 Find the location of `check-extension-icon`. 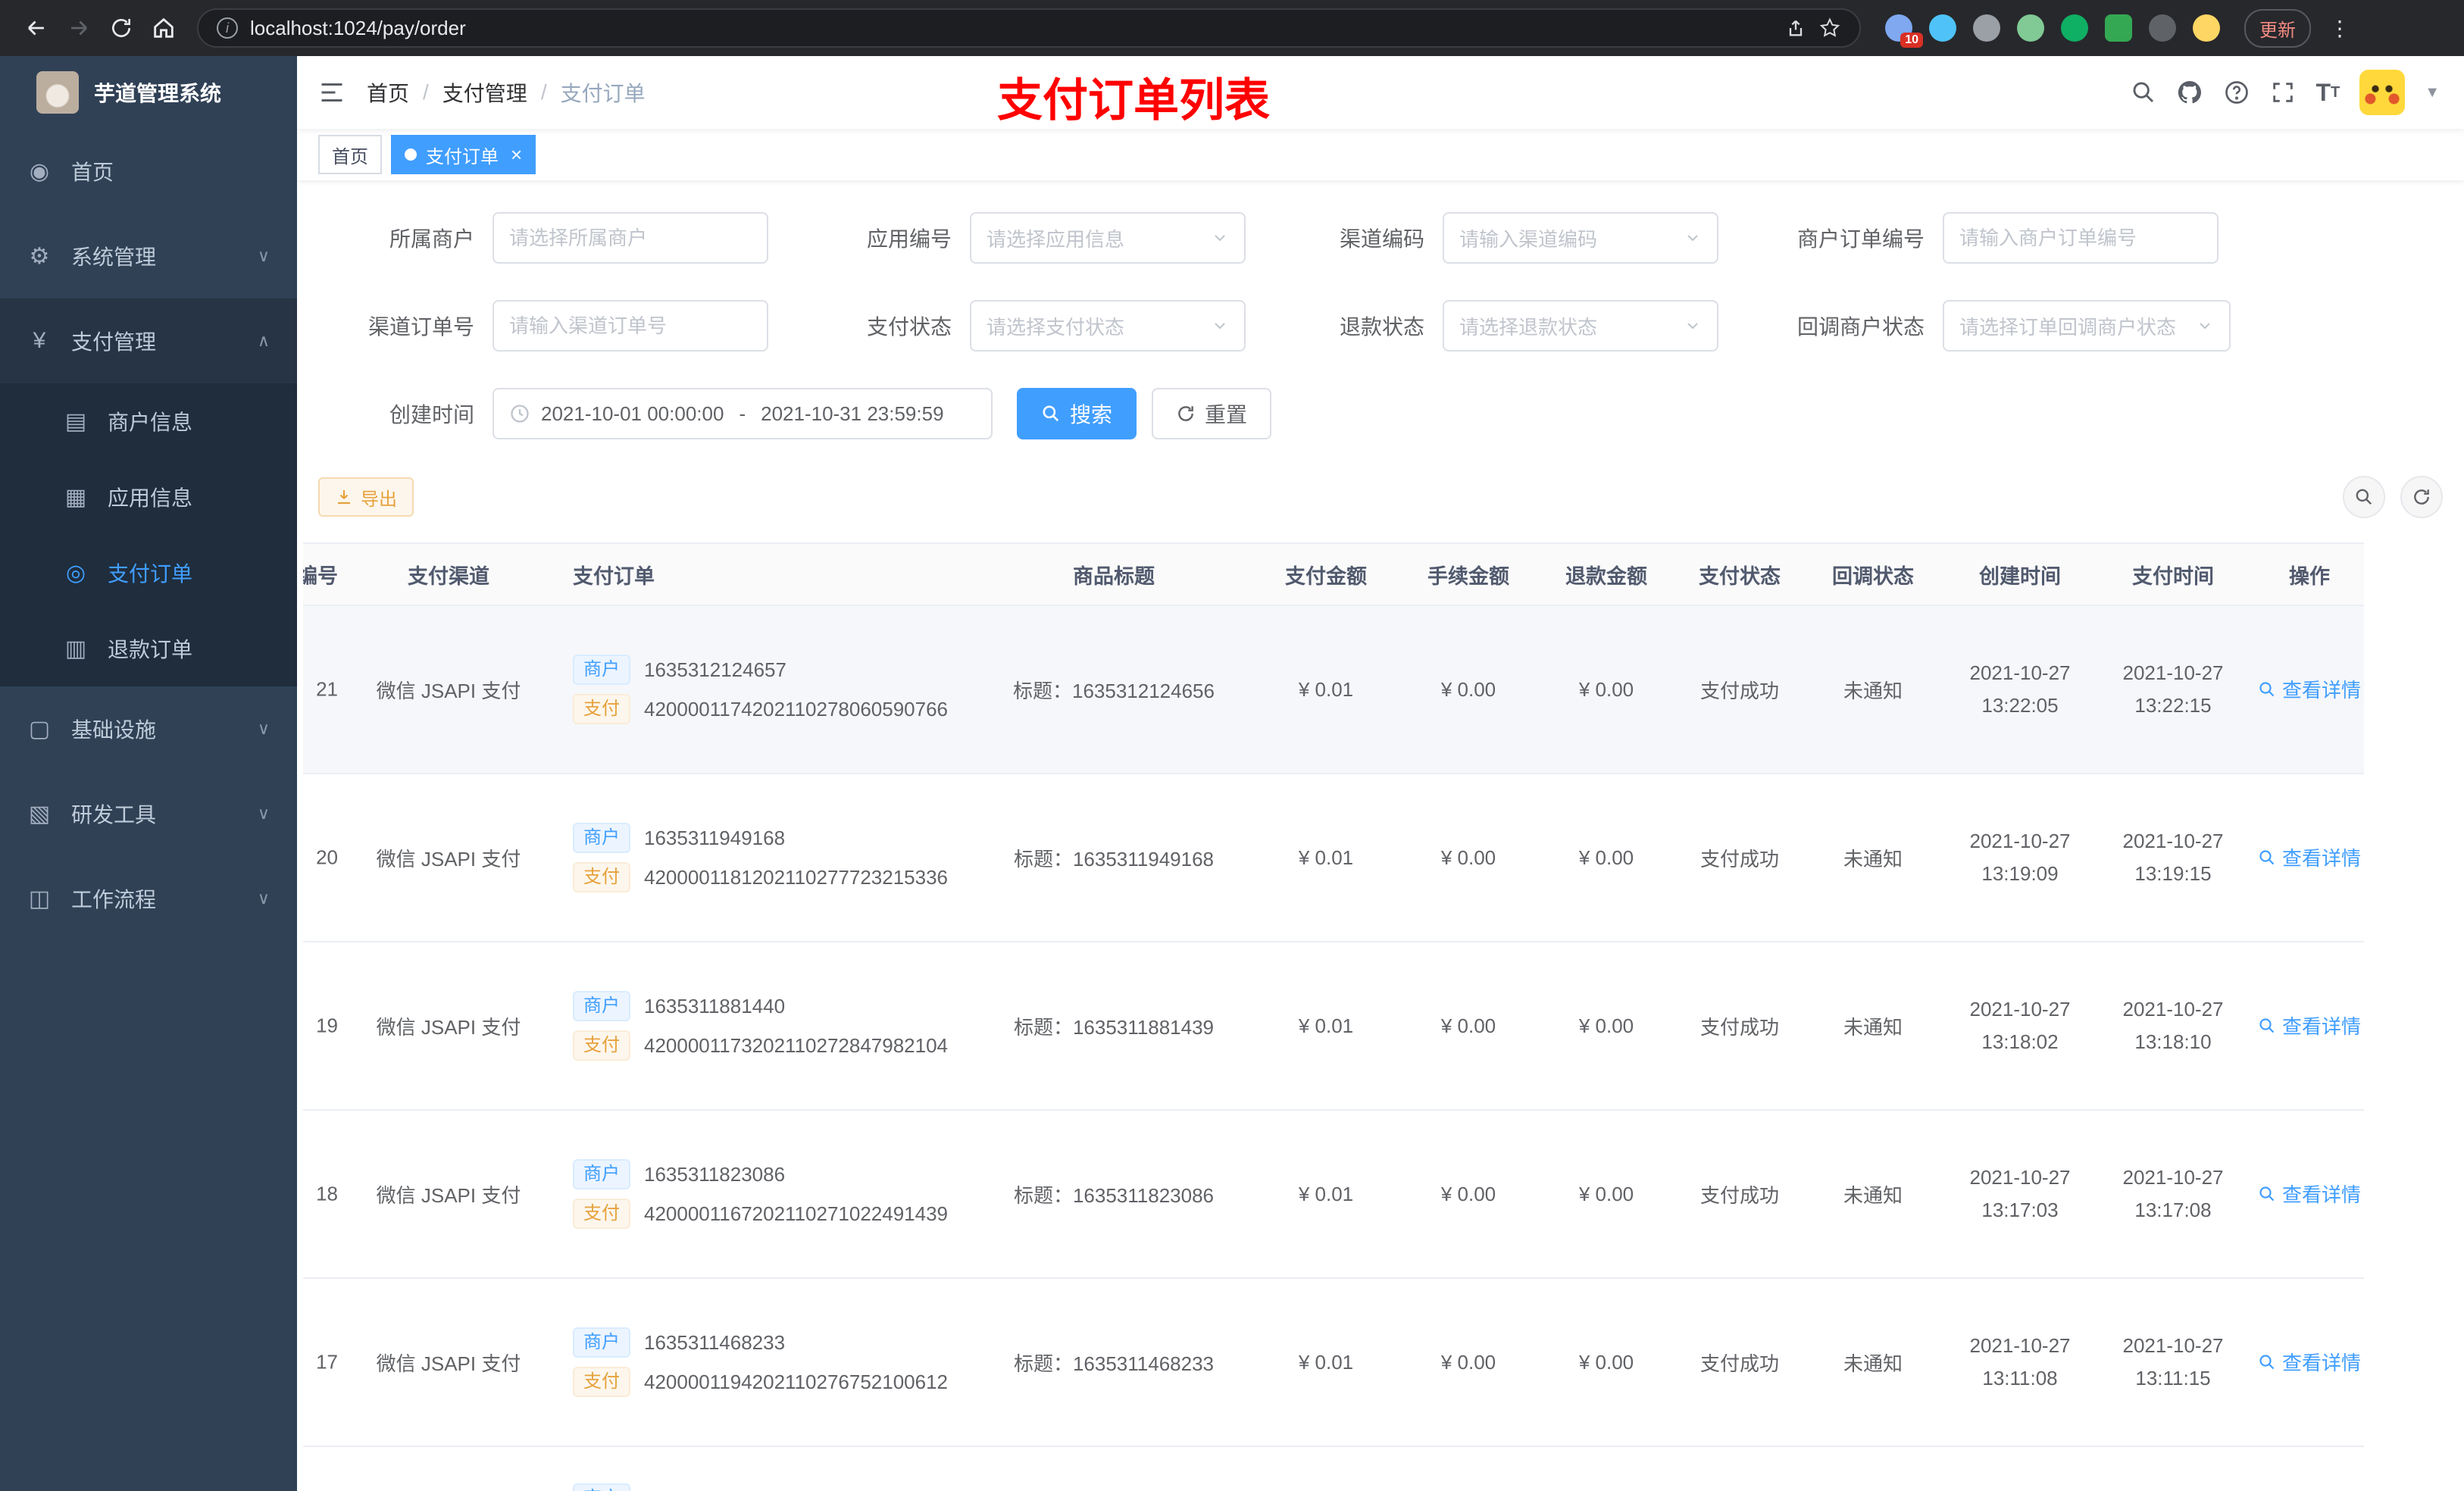

check-extension-icon is located at coordinates (2074, 28).